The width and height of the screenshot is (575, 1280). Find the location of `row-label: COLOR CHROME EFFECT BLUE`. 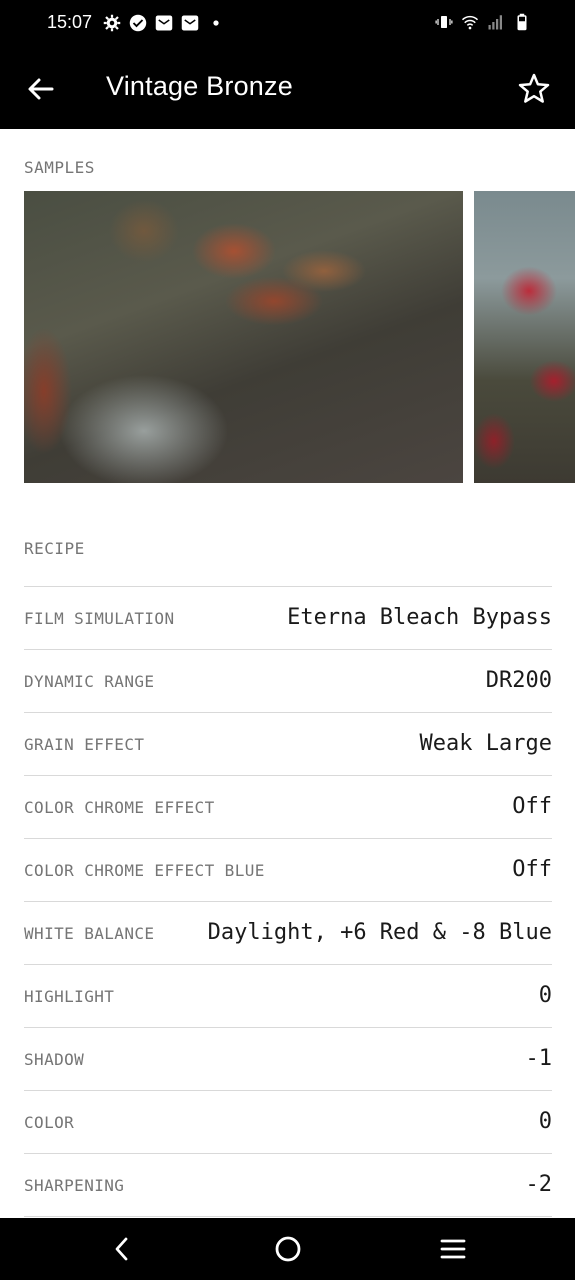

row-label: COLOR CHROME EFFECT BLUE is located at coordinates (144, 870).